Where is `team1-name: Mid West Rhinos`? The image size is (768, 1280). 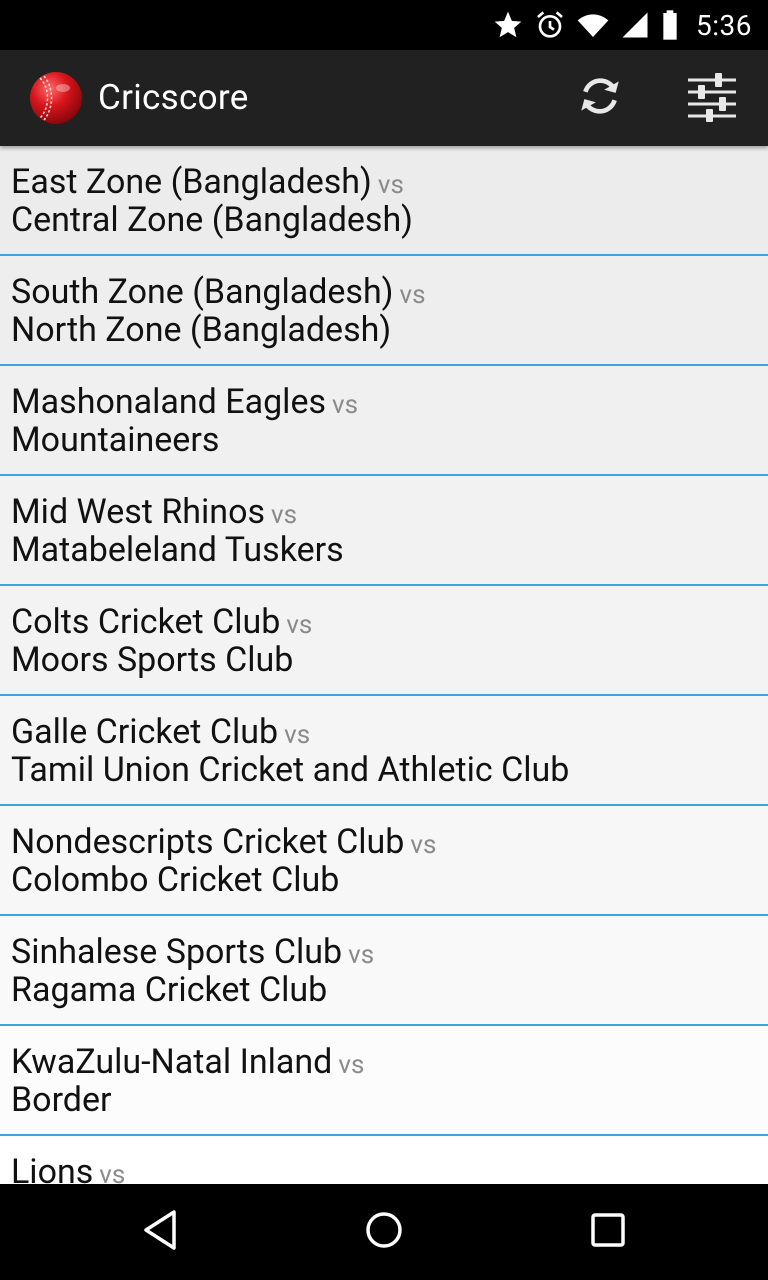 team1-name: Mid West Rhinos is located at coordinates (138, 512).